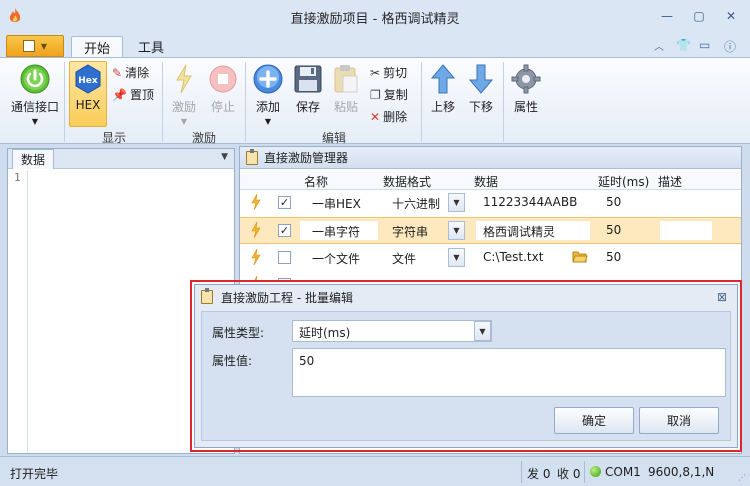 The image size is (750, 486). Describe the element at coordinates (268, 79) in the screenshot. I see `add-circle-icon` at that location.